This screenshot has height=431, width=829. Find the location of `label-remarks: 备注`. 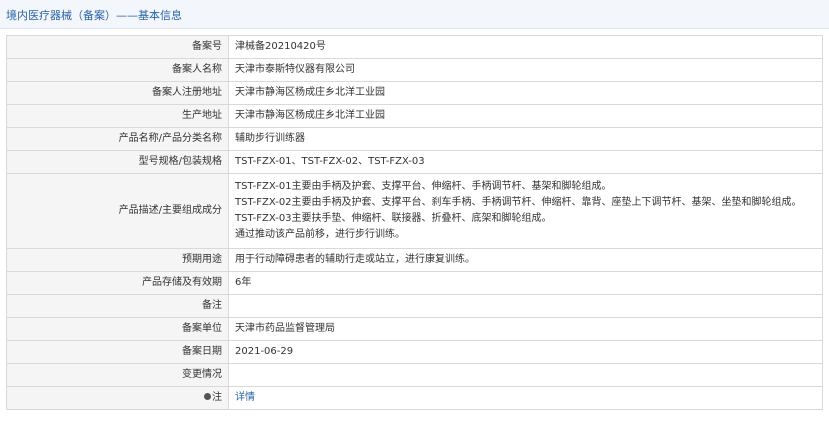

label-remarks: 备注 is located at coordinates (117, 306).